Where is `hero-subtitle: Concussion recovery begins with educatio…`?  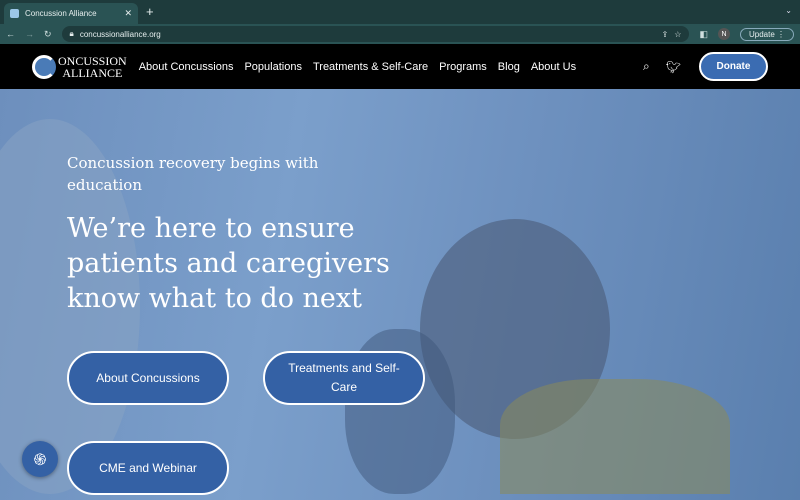 hero-subtitle: Concussion recovery begins with educatio… is located at coordinates (193, 174).